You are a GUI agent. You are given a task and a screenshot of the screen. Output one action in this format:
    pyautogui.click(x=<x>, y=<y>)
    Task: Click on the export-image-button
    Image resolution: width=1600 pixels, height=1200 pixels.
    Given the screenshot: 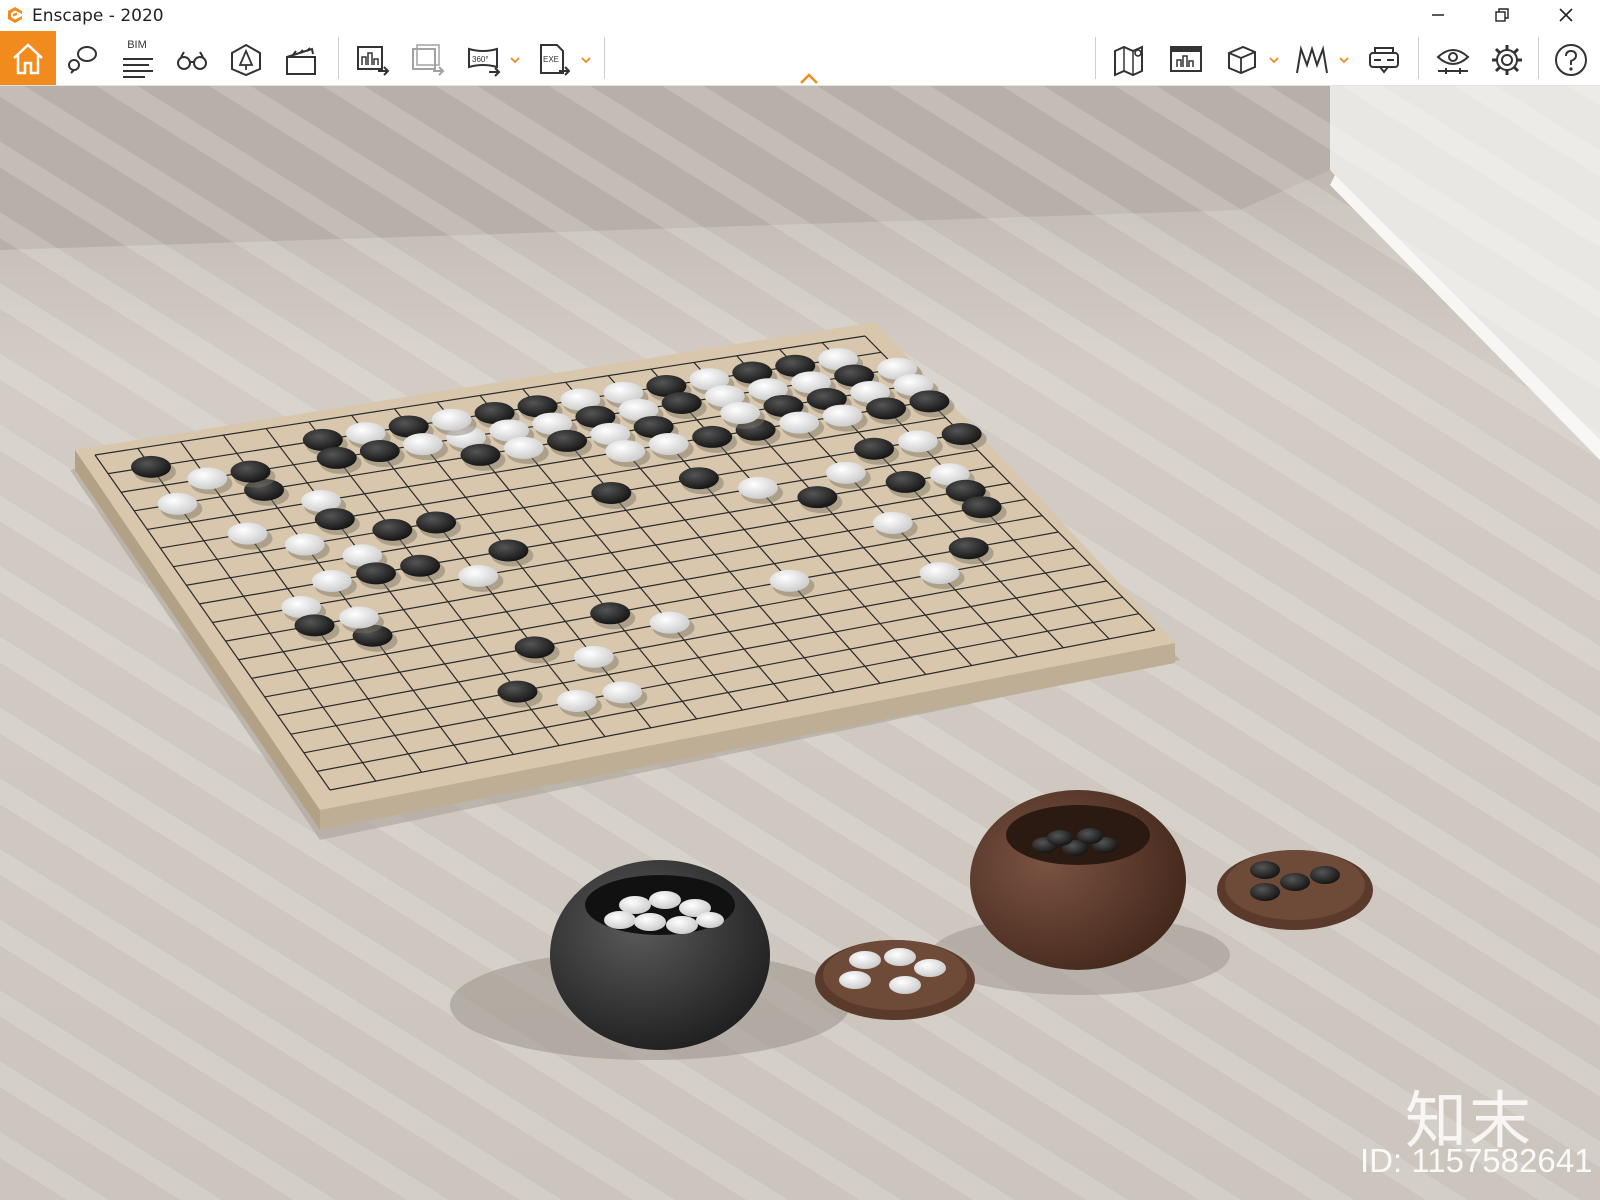 What is the action you would take?
    pyautogui.click(x=372, y=59)
    